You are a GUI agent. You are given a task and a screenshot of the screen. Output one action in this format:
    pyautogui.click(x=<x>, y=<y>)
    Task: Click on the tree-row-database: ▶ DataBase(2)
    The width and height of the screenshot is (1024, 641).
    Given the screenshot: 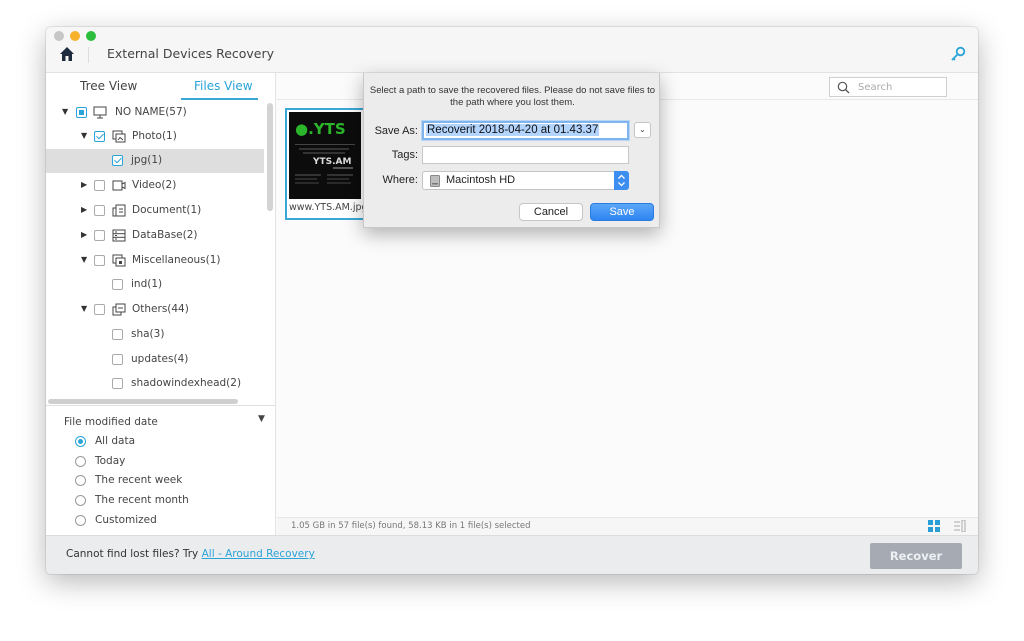 What is the action you would take?
    pyautogui.click(x=155, y=236)
    